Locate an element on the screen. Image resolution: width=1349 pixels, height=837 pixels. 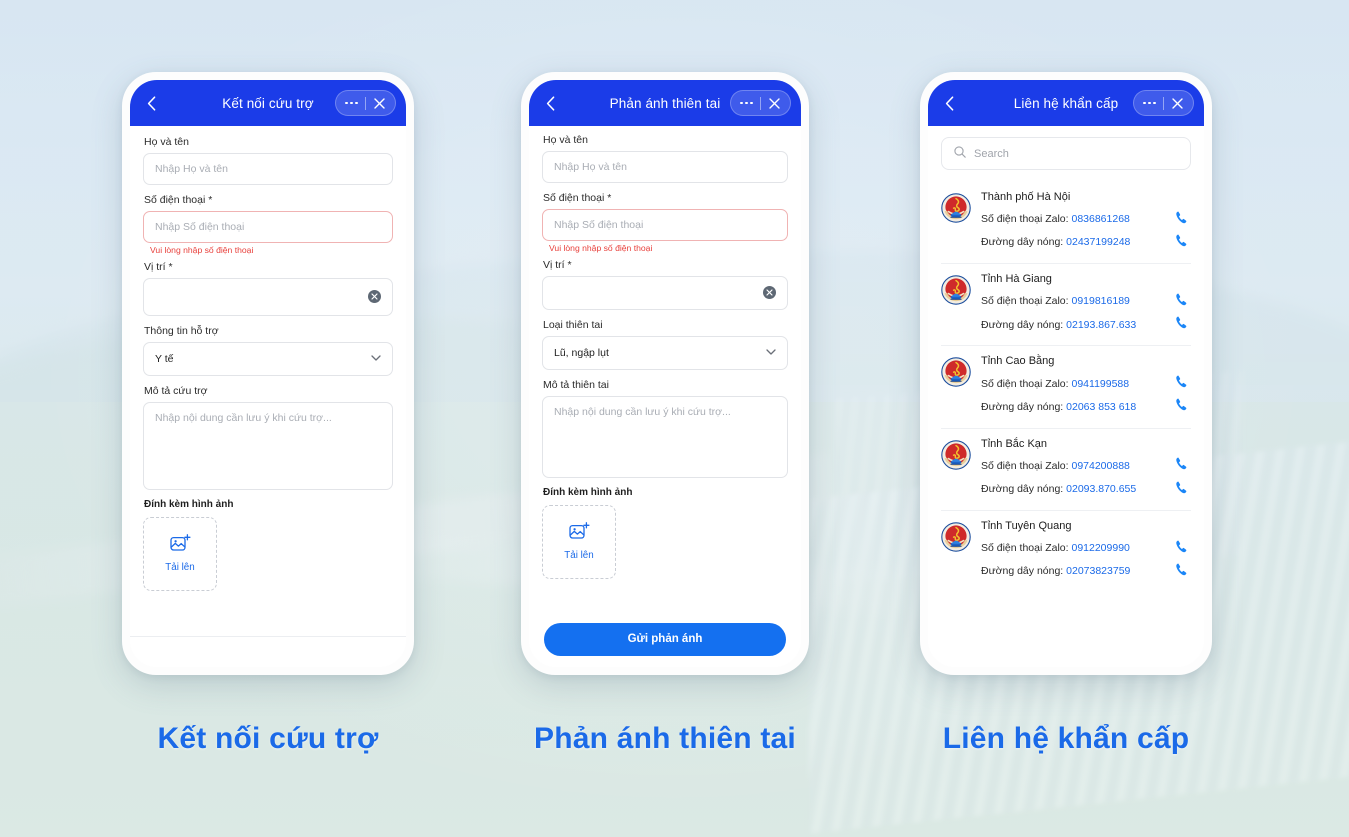
contact-hotline-number: 02093.870.655 is located at coordinates (1101, 489).